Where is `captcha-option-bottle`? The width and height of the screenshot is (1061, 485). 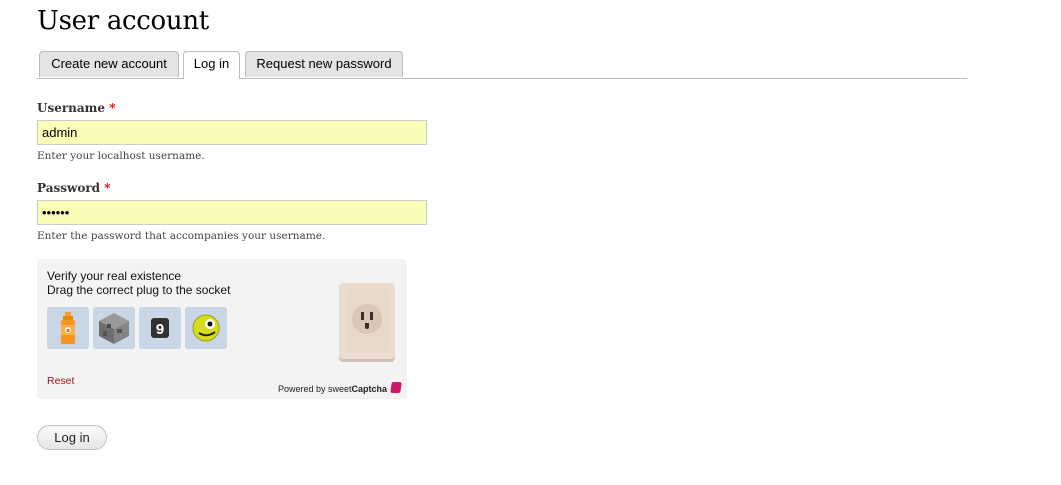 captcha-option-bottle is located at coordinates (68, 328).